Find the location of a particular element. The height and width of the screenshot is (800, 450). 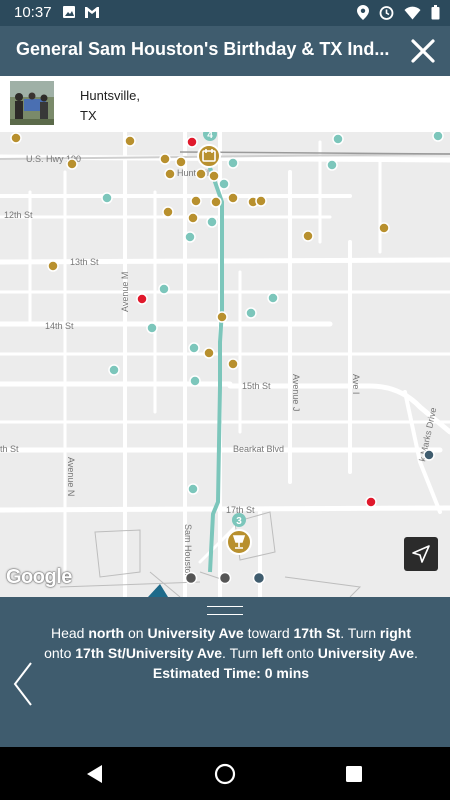

system-nav-bar is located at coordinates (225, 773).